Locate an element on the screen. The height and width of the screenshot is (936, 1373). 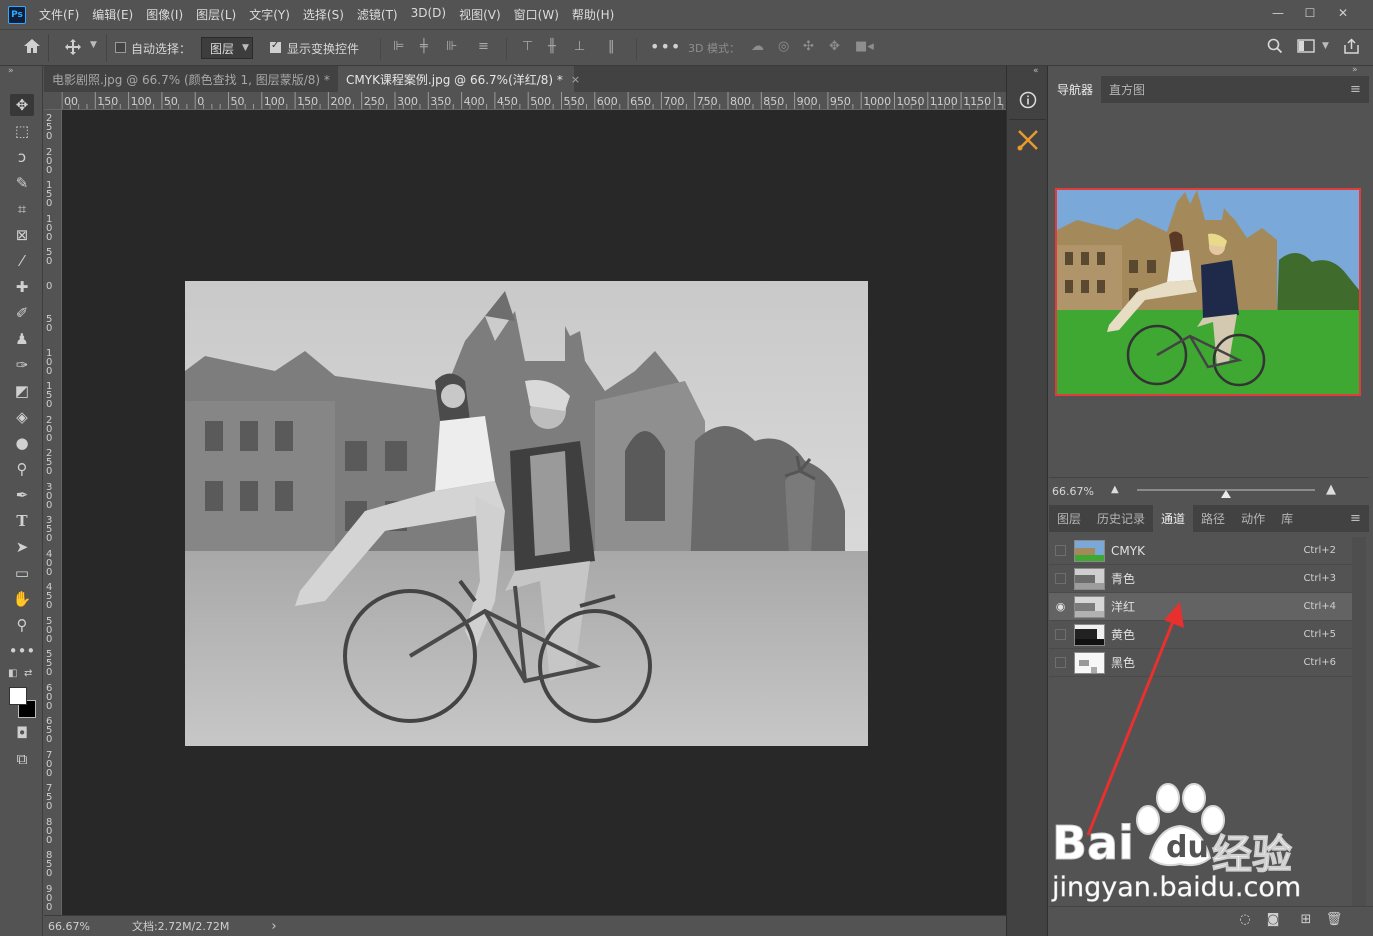
minimize-icon: — is located at coordinates (1278, 12).